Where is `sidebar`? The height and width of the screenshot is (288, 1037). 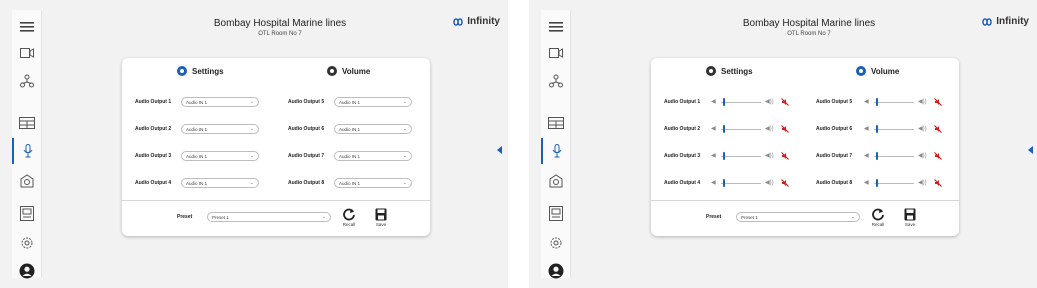
sidebar is located at coordinates (556, 144).